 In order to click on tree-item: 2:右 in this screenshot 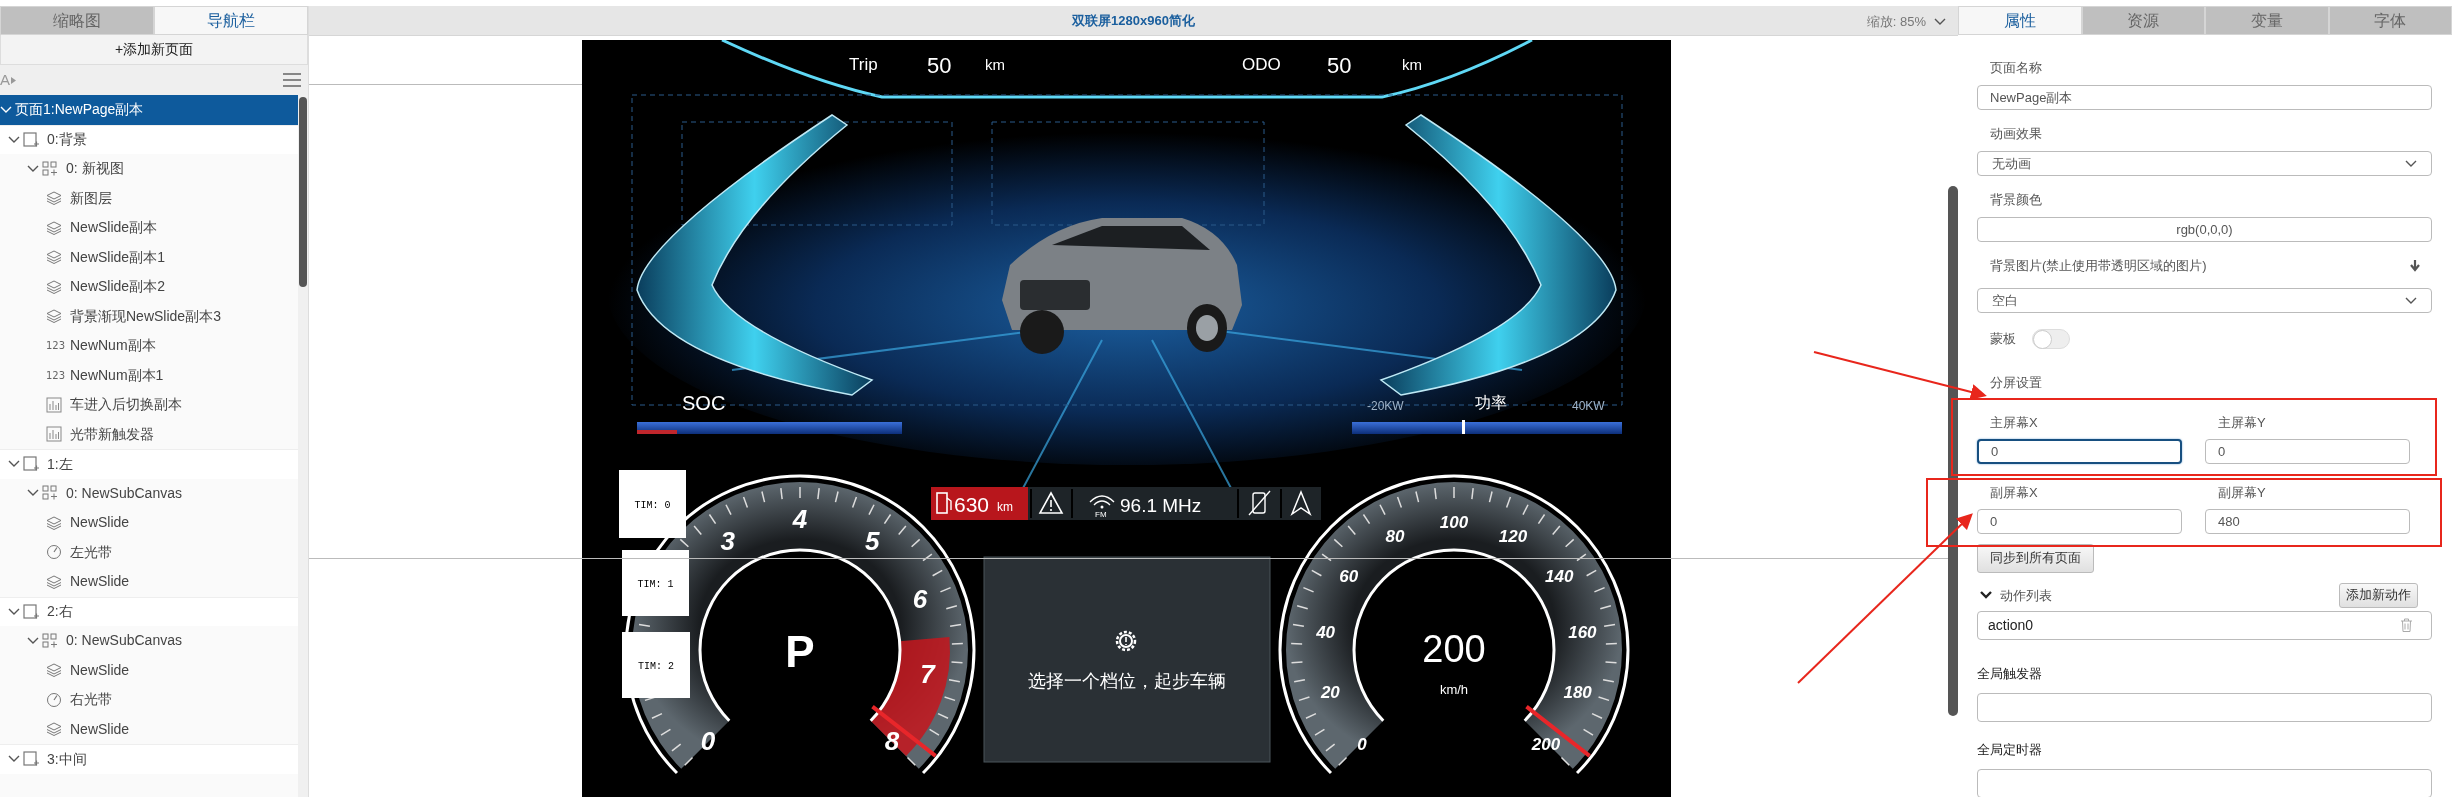, I will do `click(149, 611)`.